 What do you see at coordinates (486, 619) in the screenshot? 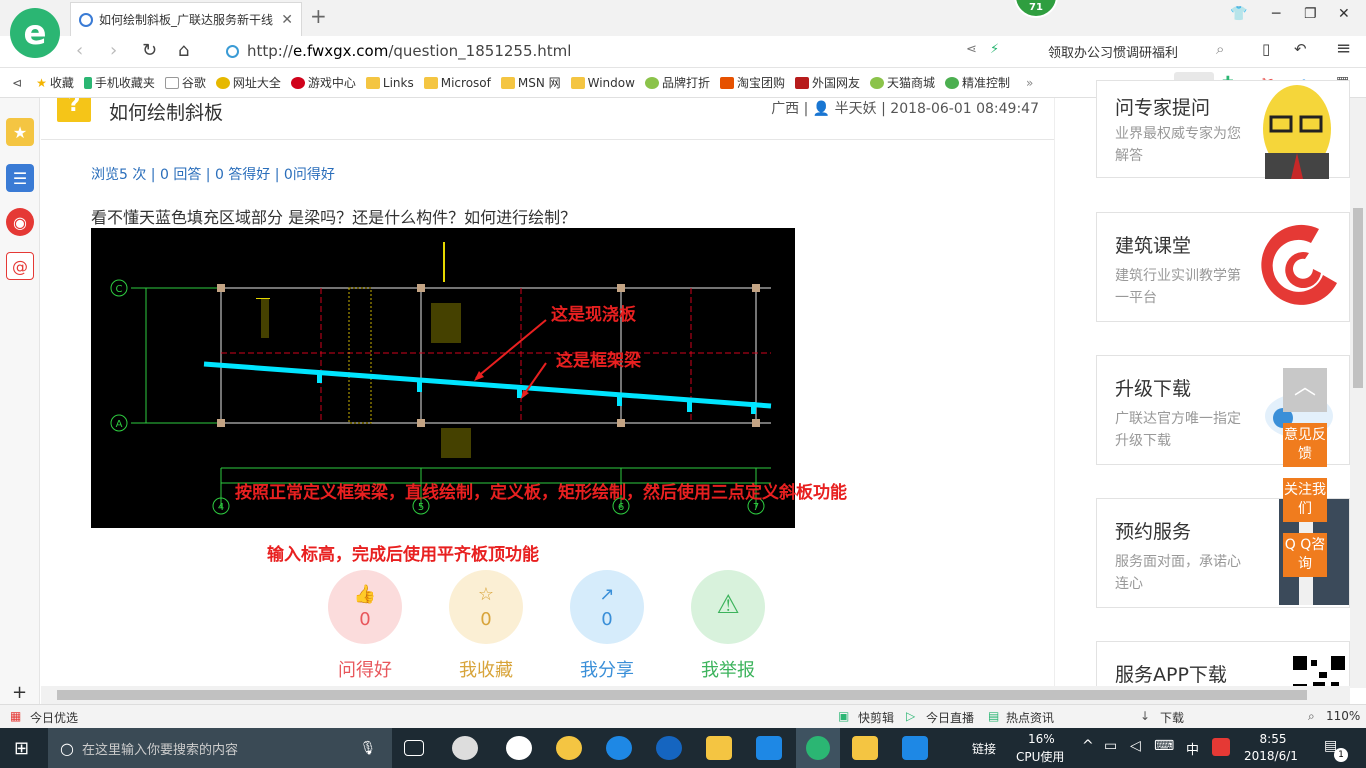
I see `action-favorite-count: 0` at bounding box center [486, 619].